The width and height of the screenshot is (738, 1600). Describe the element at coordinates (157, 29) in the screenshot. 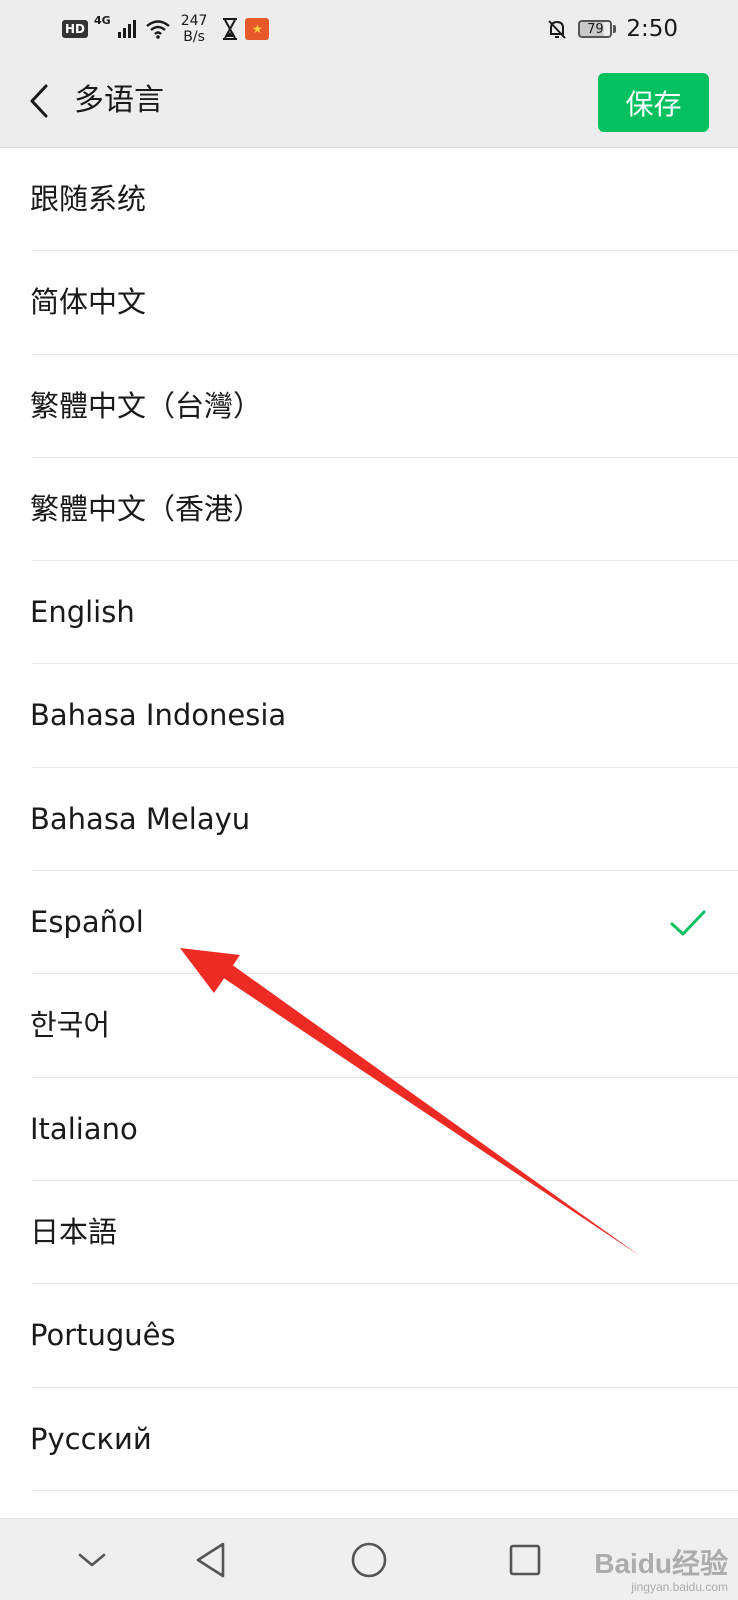

I see `wifi-icon` at that location.